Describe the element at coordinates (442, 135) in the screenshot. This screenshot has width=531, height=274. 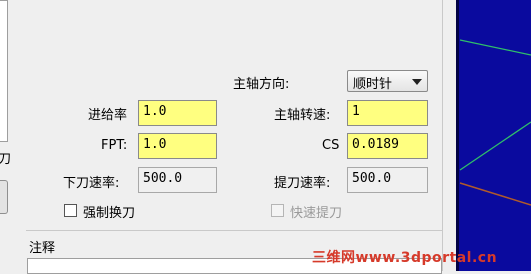
I see `panel-divider` at that location.